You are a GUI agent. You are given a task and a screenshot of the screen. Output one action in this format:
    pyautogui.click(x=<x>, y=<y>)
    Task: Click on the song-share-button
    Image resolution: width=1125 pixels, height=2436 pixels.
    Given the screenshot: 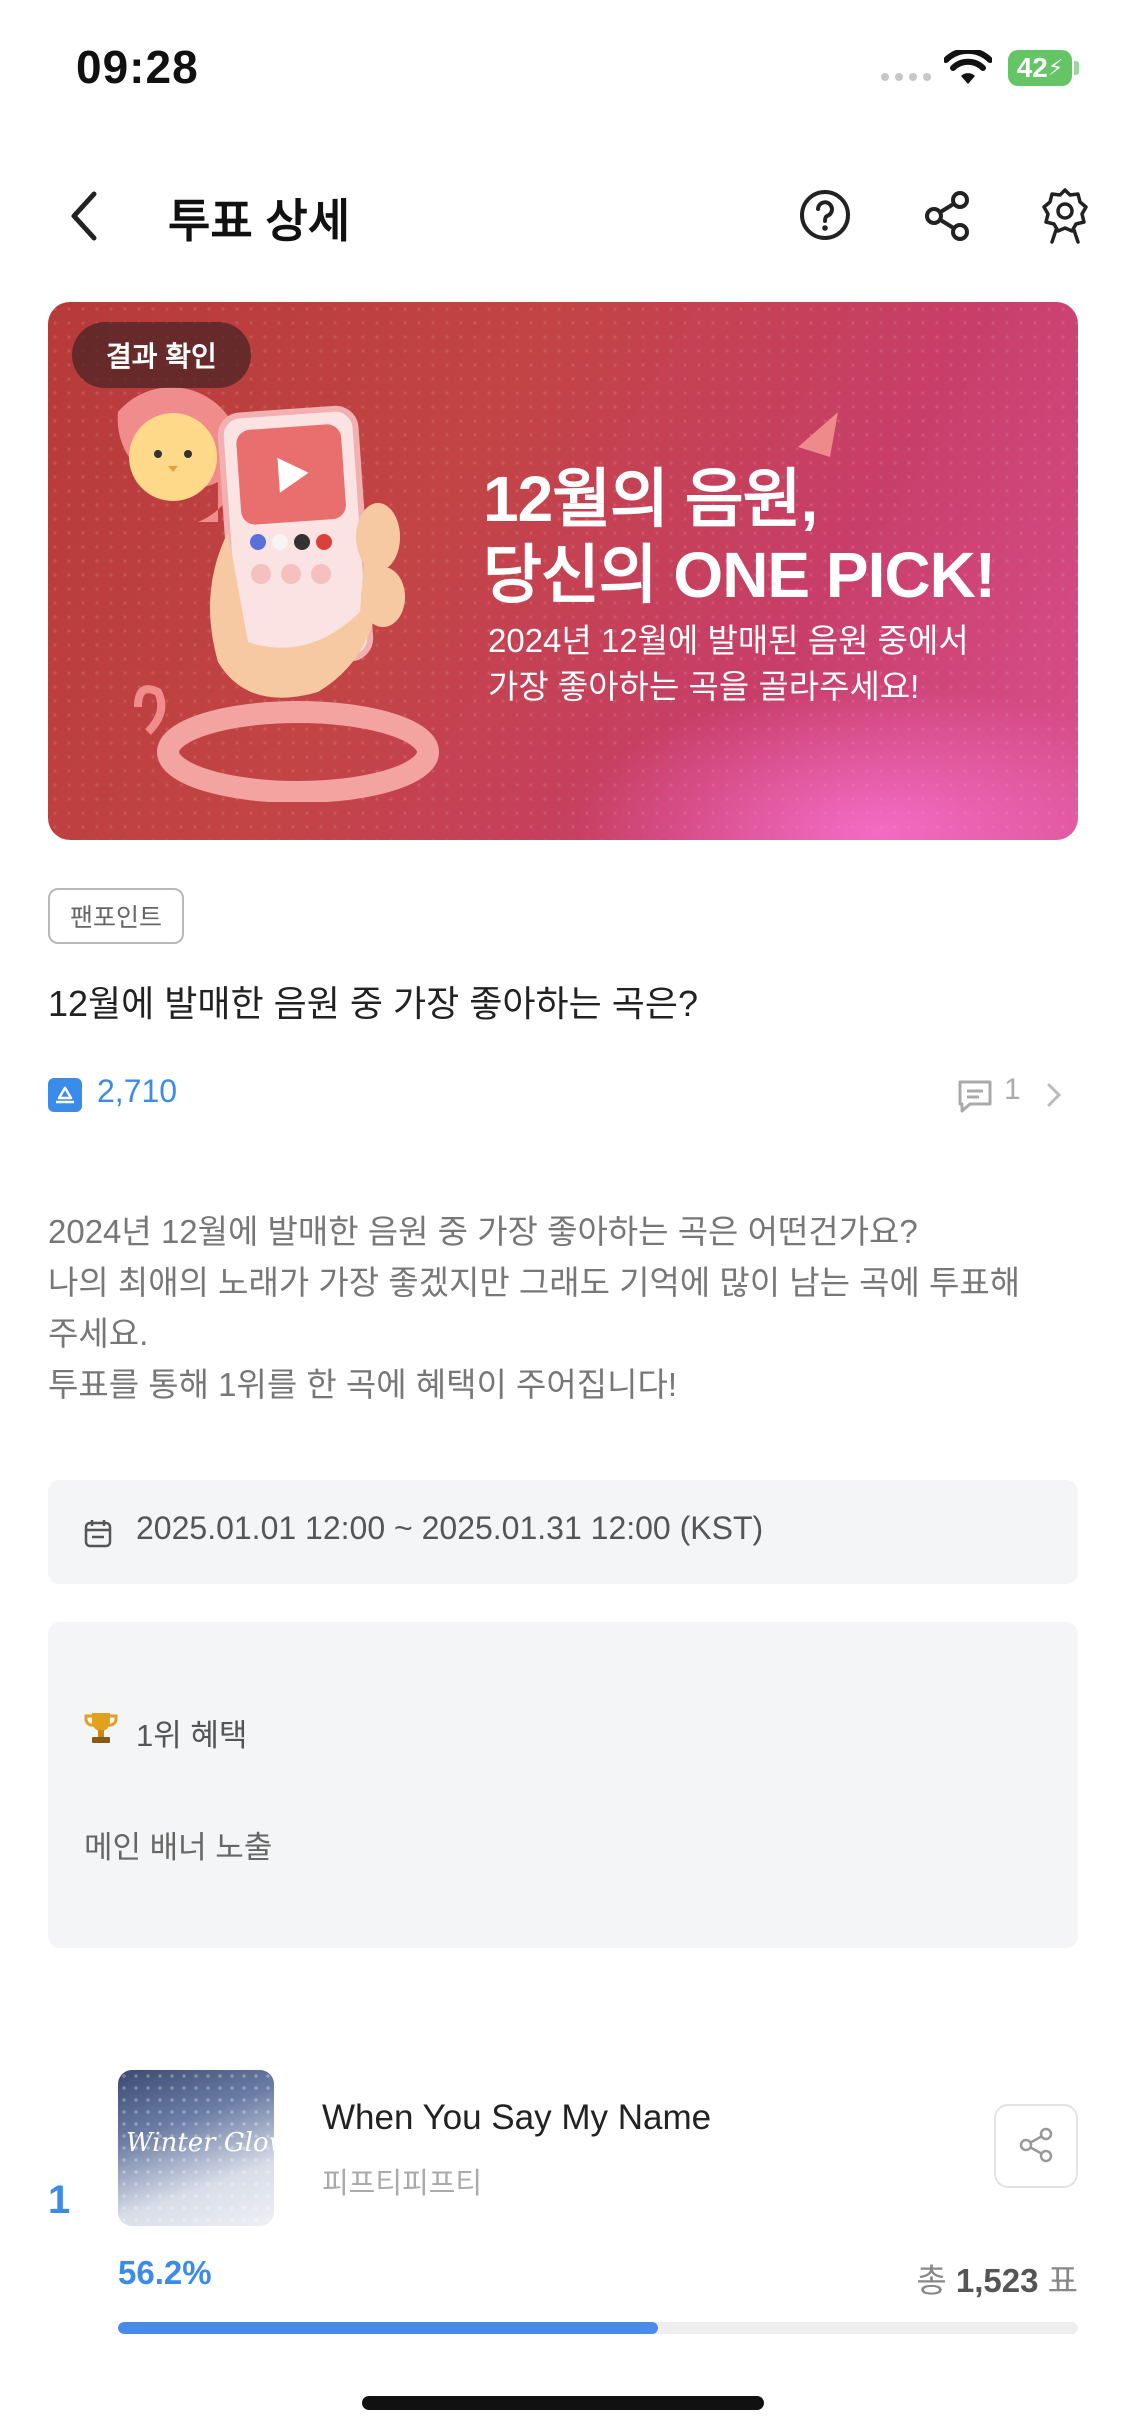 What is the action you would take?
    pyautogui.click(x=1036, y=2146)
    